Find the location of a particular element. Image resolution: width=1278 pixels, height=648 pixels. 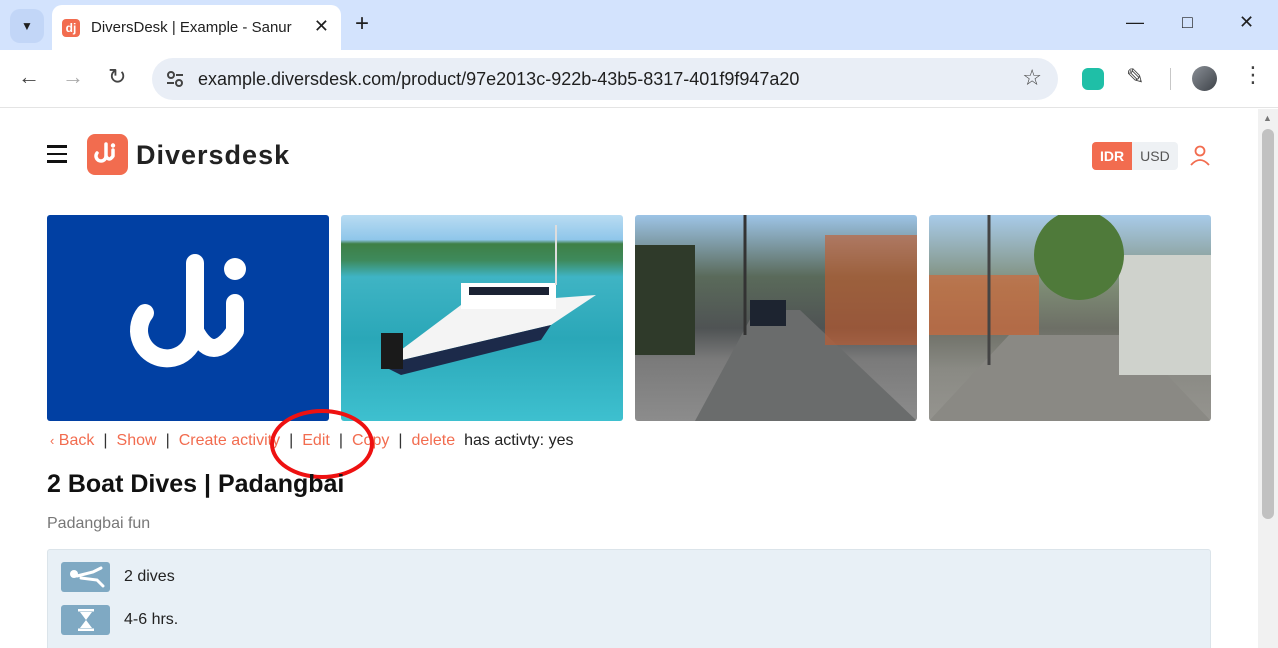

create-activity-link: Create activity is located at coordinates (229, 441).